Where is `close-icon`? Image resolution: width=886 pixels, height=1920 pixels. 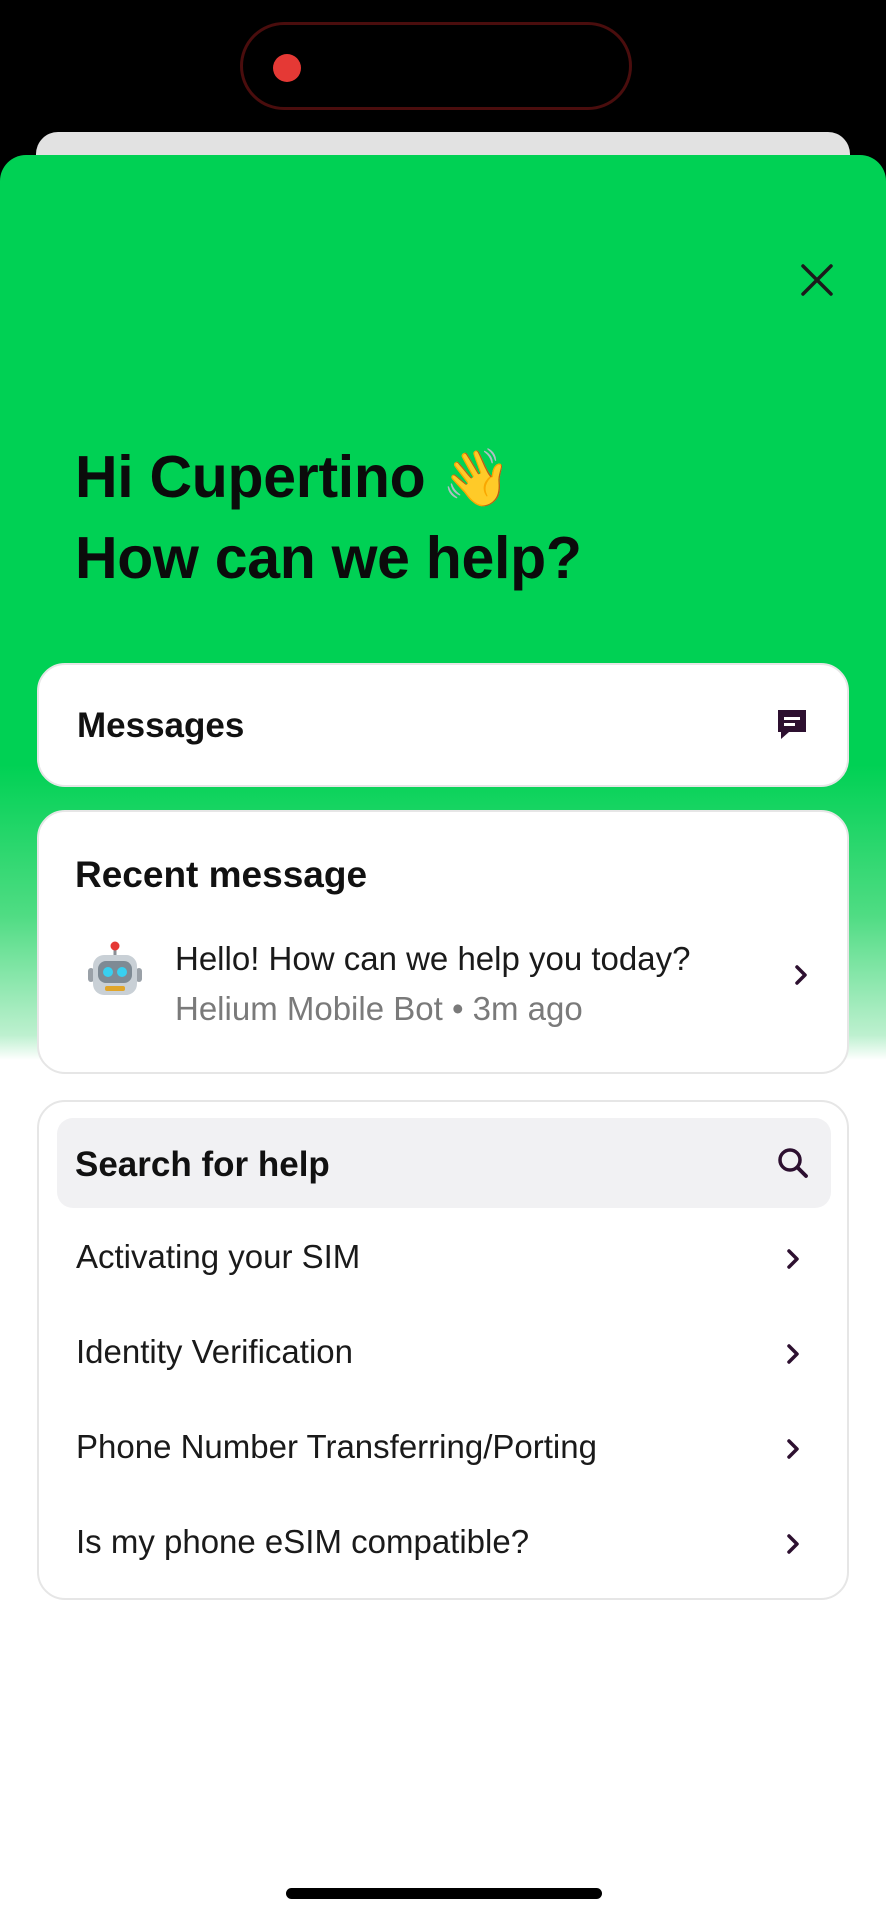
close-icon is located at coordinates (817, 280).